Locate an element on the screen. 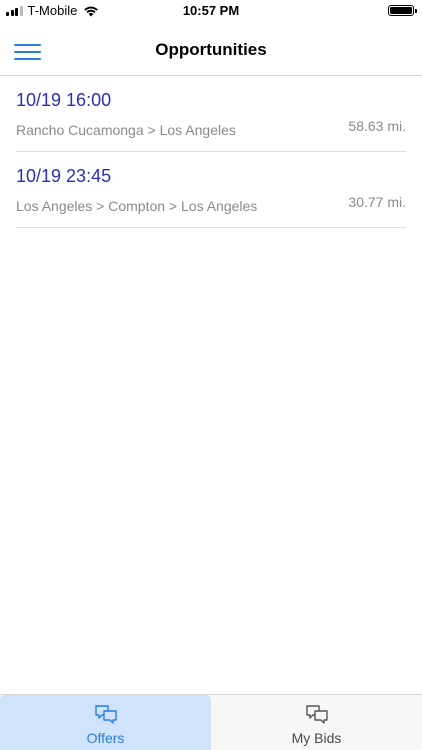 The height and width of the screenshot is (750, 422). opportunity-distance: 58.63 mi. is located at coordinates (377, 126).